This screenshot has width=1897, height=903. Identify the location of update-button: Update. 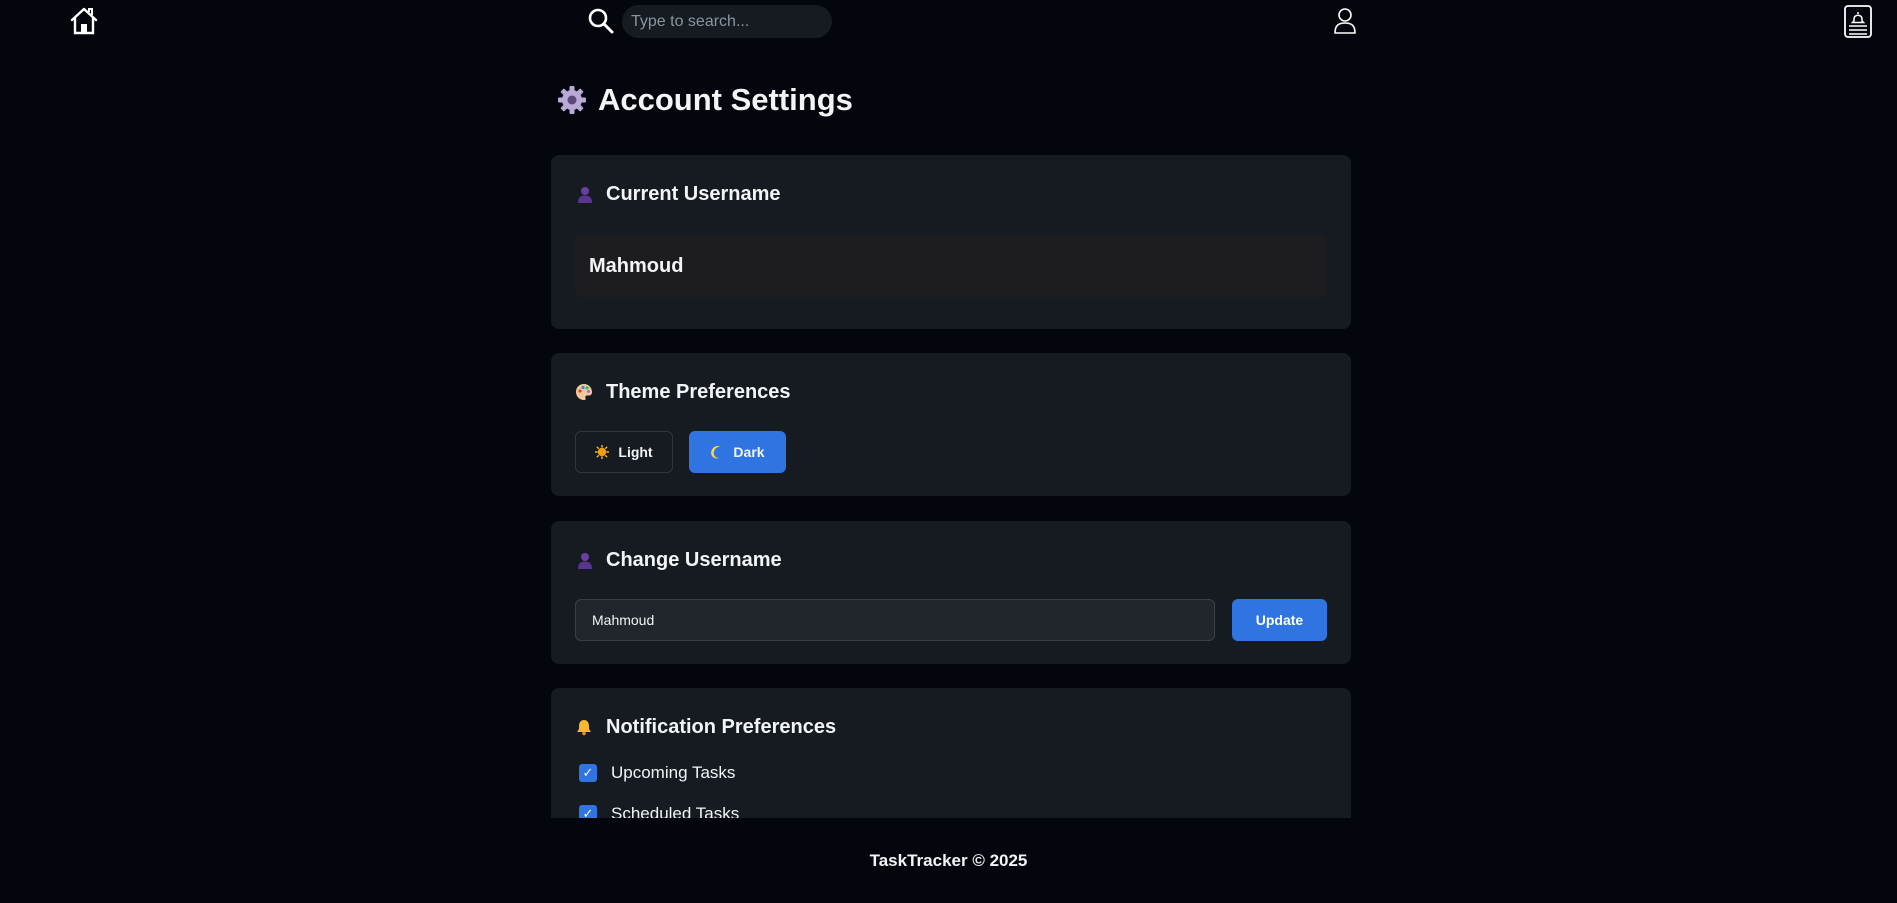
(1279, 620).